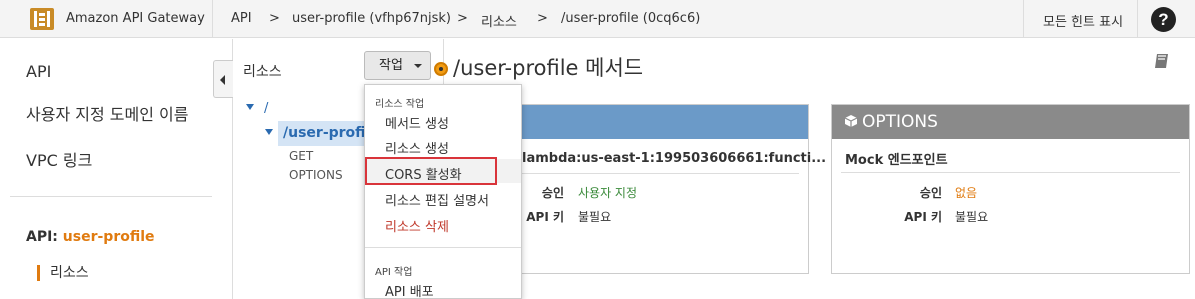 This screenshot has height=299, width=1195. Describe the element at coordinates (241, 18) in the screenshot. I see `breadcrumb-api: API` at that location.